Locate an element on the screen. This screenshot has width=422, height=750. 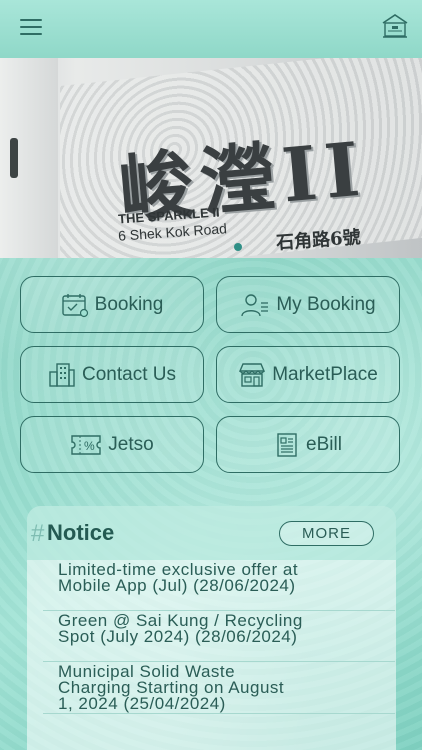
discount-ticket-icon: % is located at coordinates (86, 444).